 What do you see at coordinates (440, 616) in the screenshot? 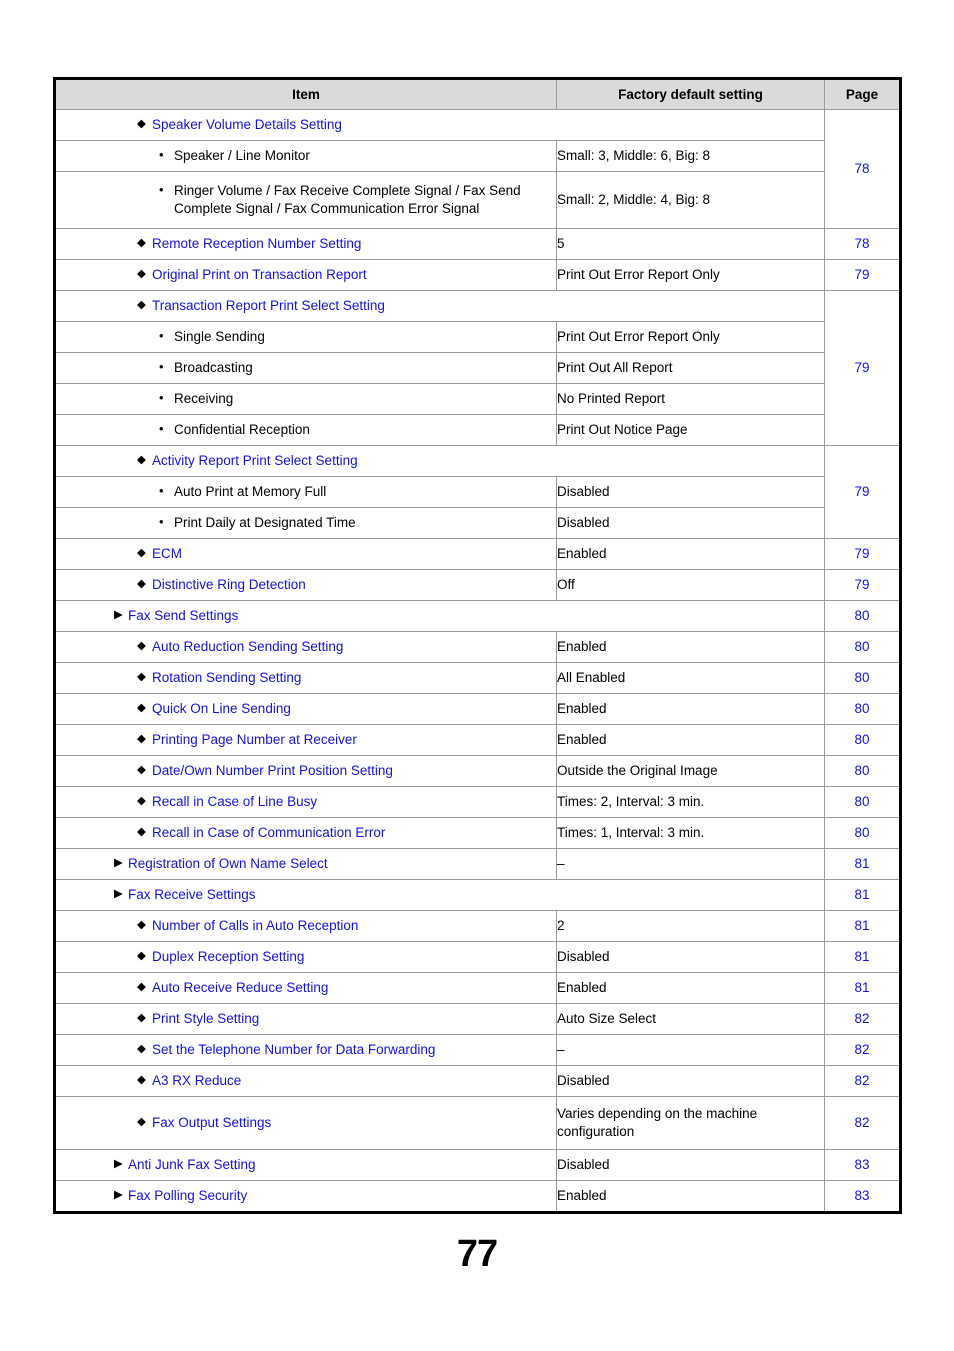
I see `row-item-link: ▶ Fax Send Settings` at bounding box center [440, 616].